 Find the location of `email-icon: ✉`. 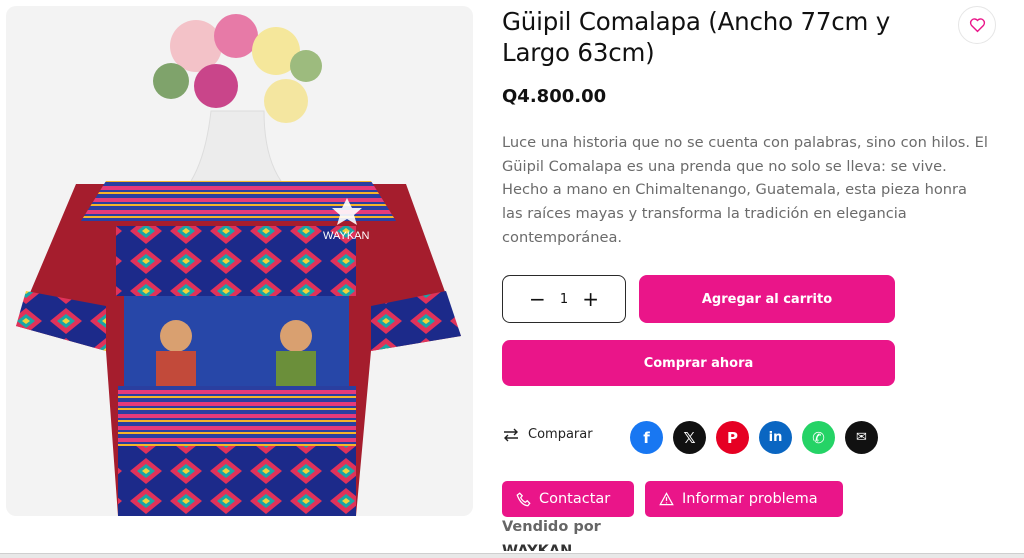

email-icon: ✉ is located at coordinates (861, 437).